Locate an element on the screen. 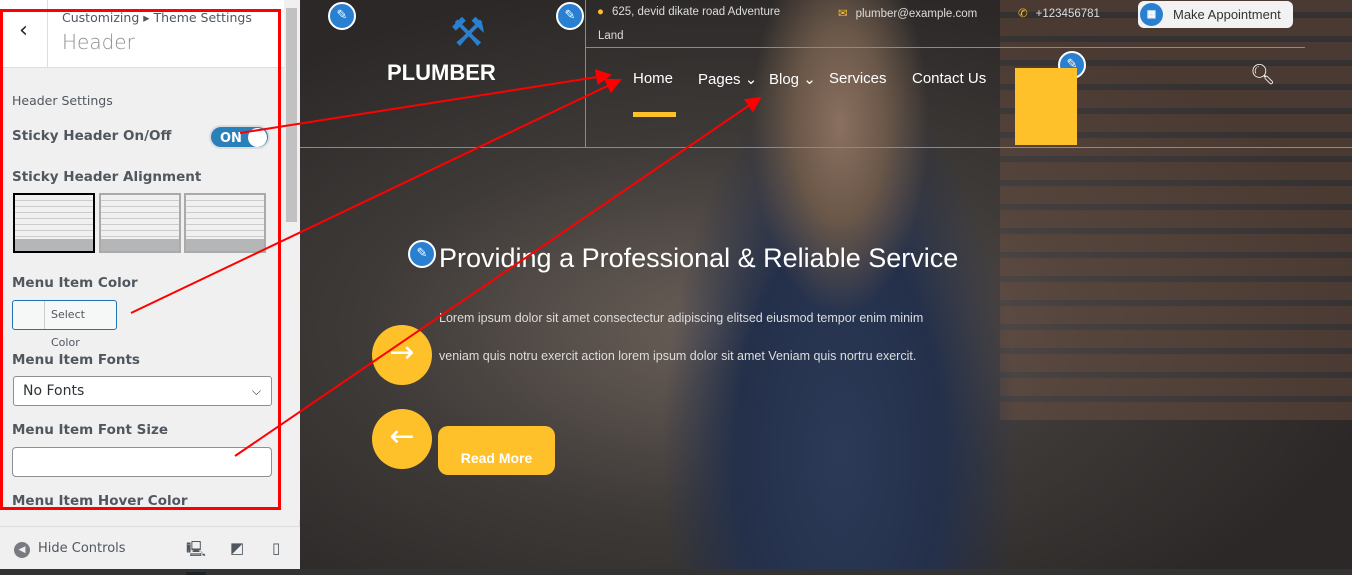 This screenshot has height=575, width=1352. panel-header: ‹ Customizing ▸ Theme Settings Header is located at coordinates (142, 34).